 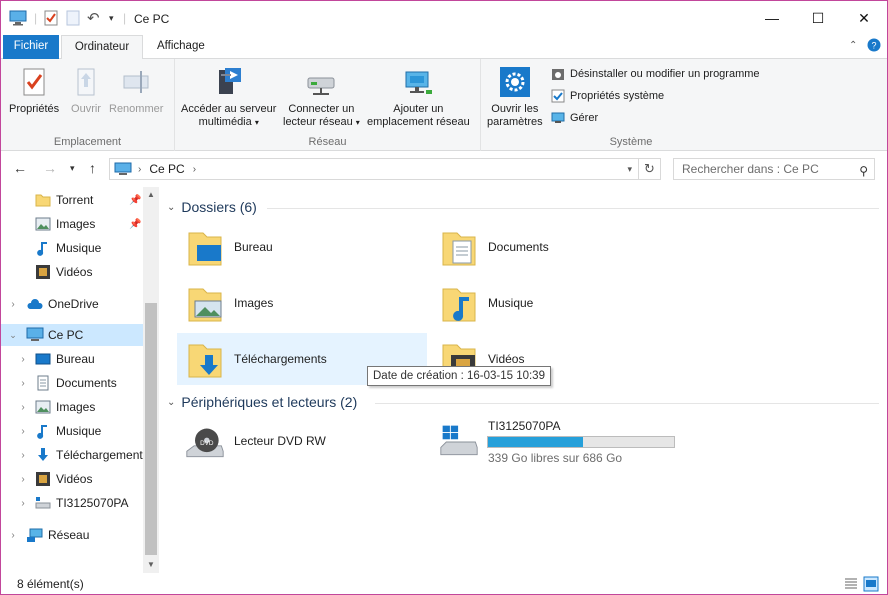 What do you see at coordinates (136, 90) in the screenshot?
I see `rename-button: Renommer` at bounding box center [136, 90].